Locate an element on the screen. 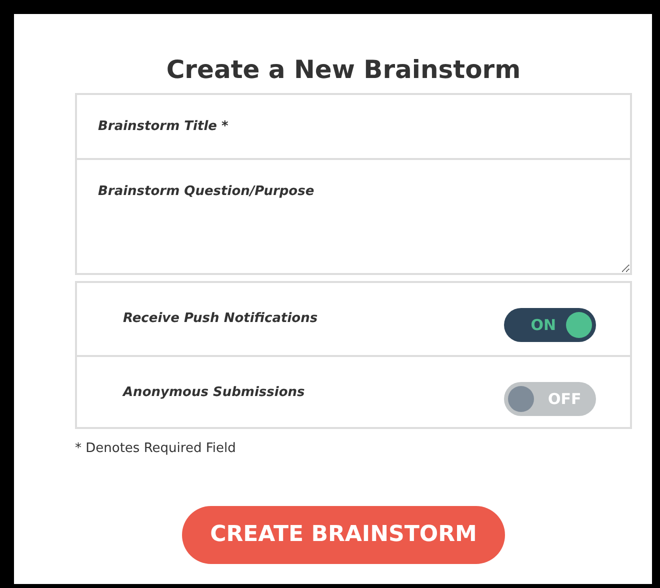 The image size is (660, 588). create-brainstorm-button: CREATE BRAINSTORM is located at coordinates (343, 535).